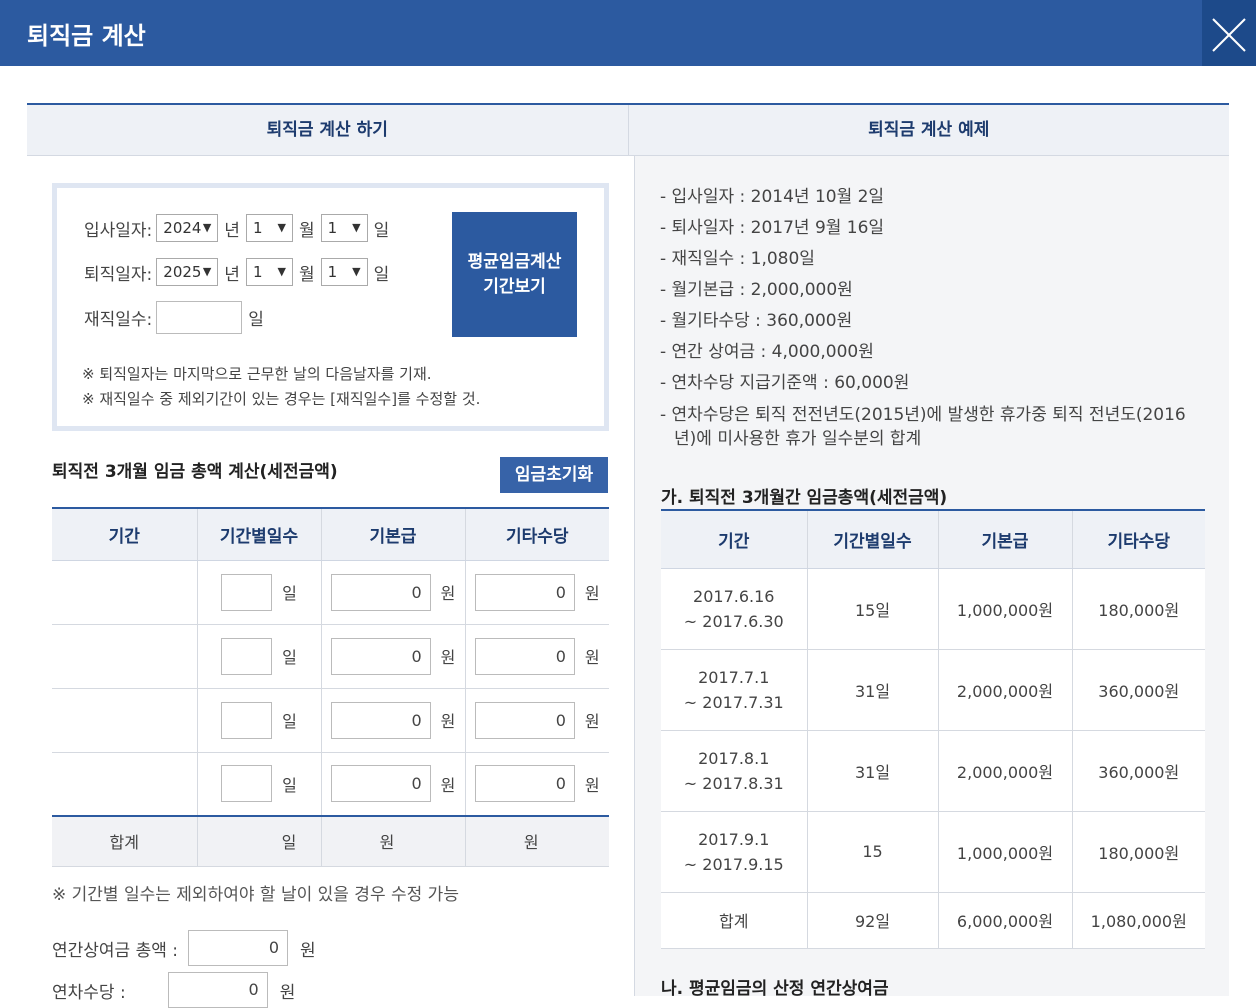 The height and width of the screenshot is (1008, 1256). Describe the element at coordinates (392, 841) in the screenshot. I see `sum-base: 원` at that location.